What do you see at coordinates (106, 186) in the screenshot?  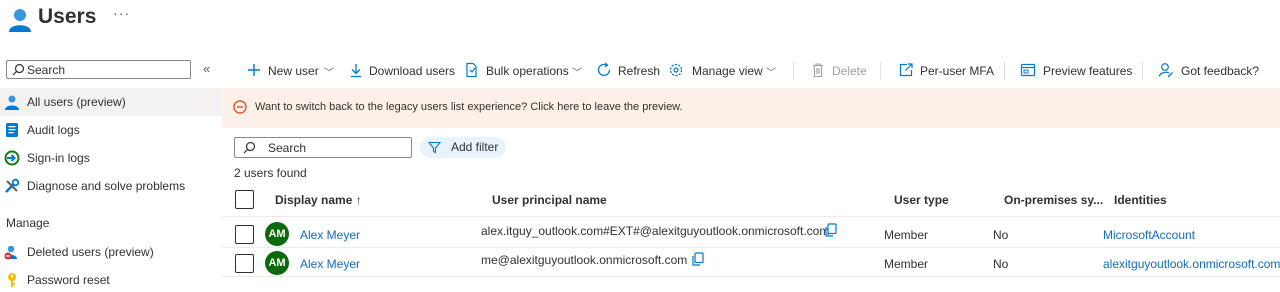 I see `sidebar-item-label: Diagnose and solve problems` at bounding box center [106, 186].